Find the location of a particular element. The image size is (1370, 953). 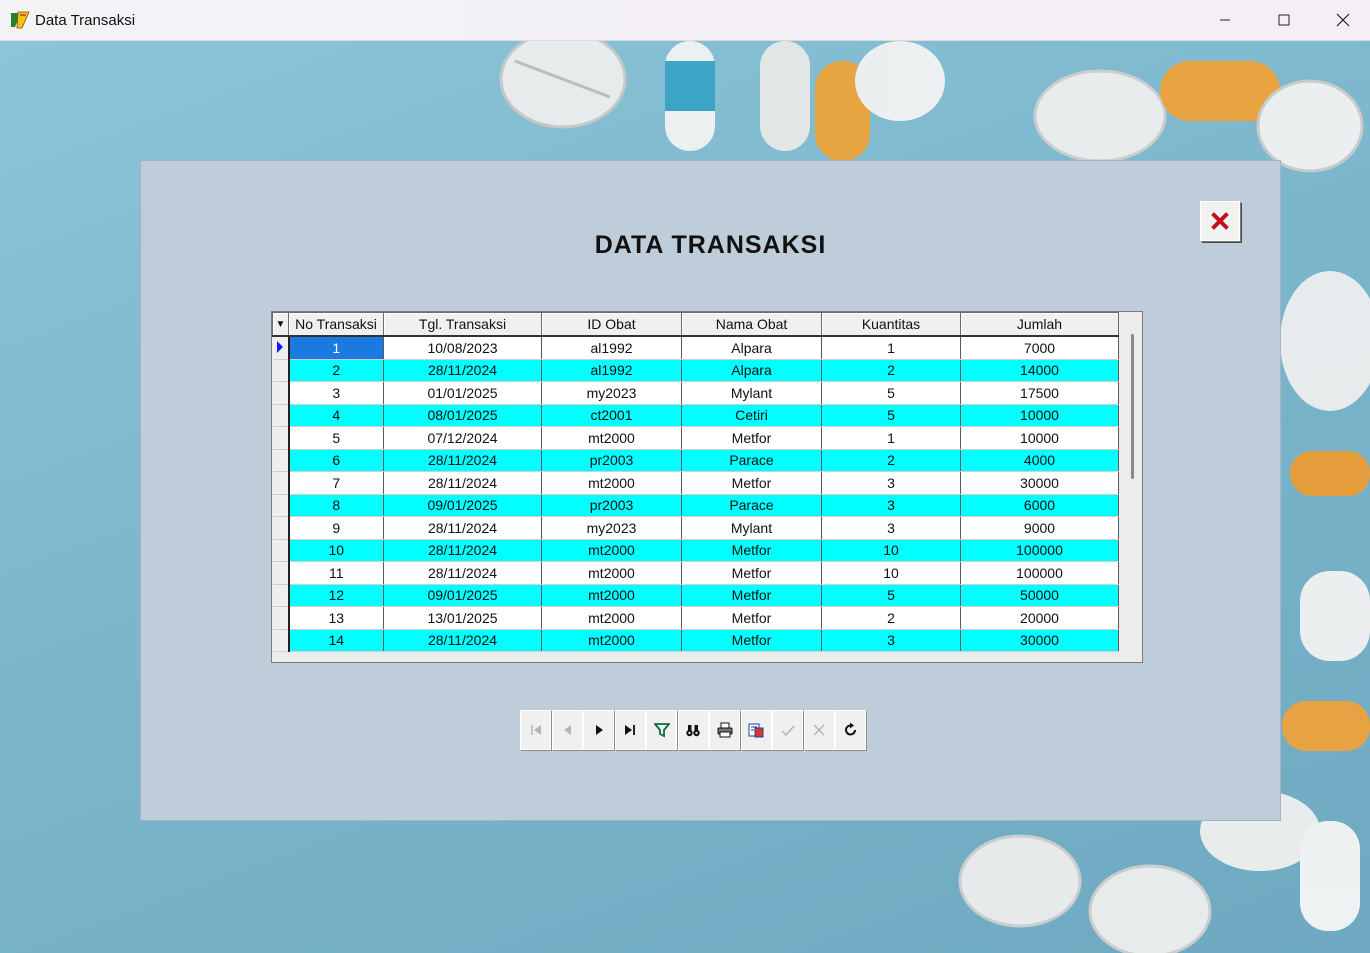

print-button is located at coordinates (724, 730).